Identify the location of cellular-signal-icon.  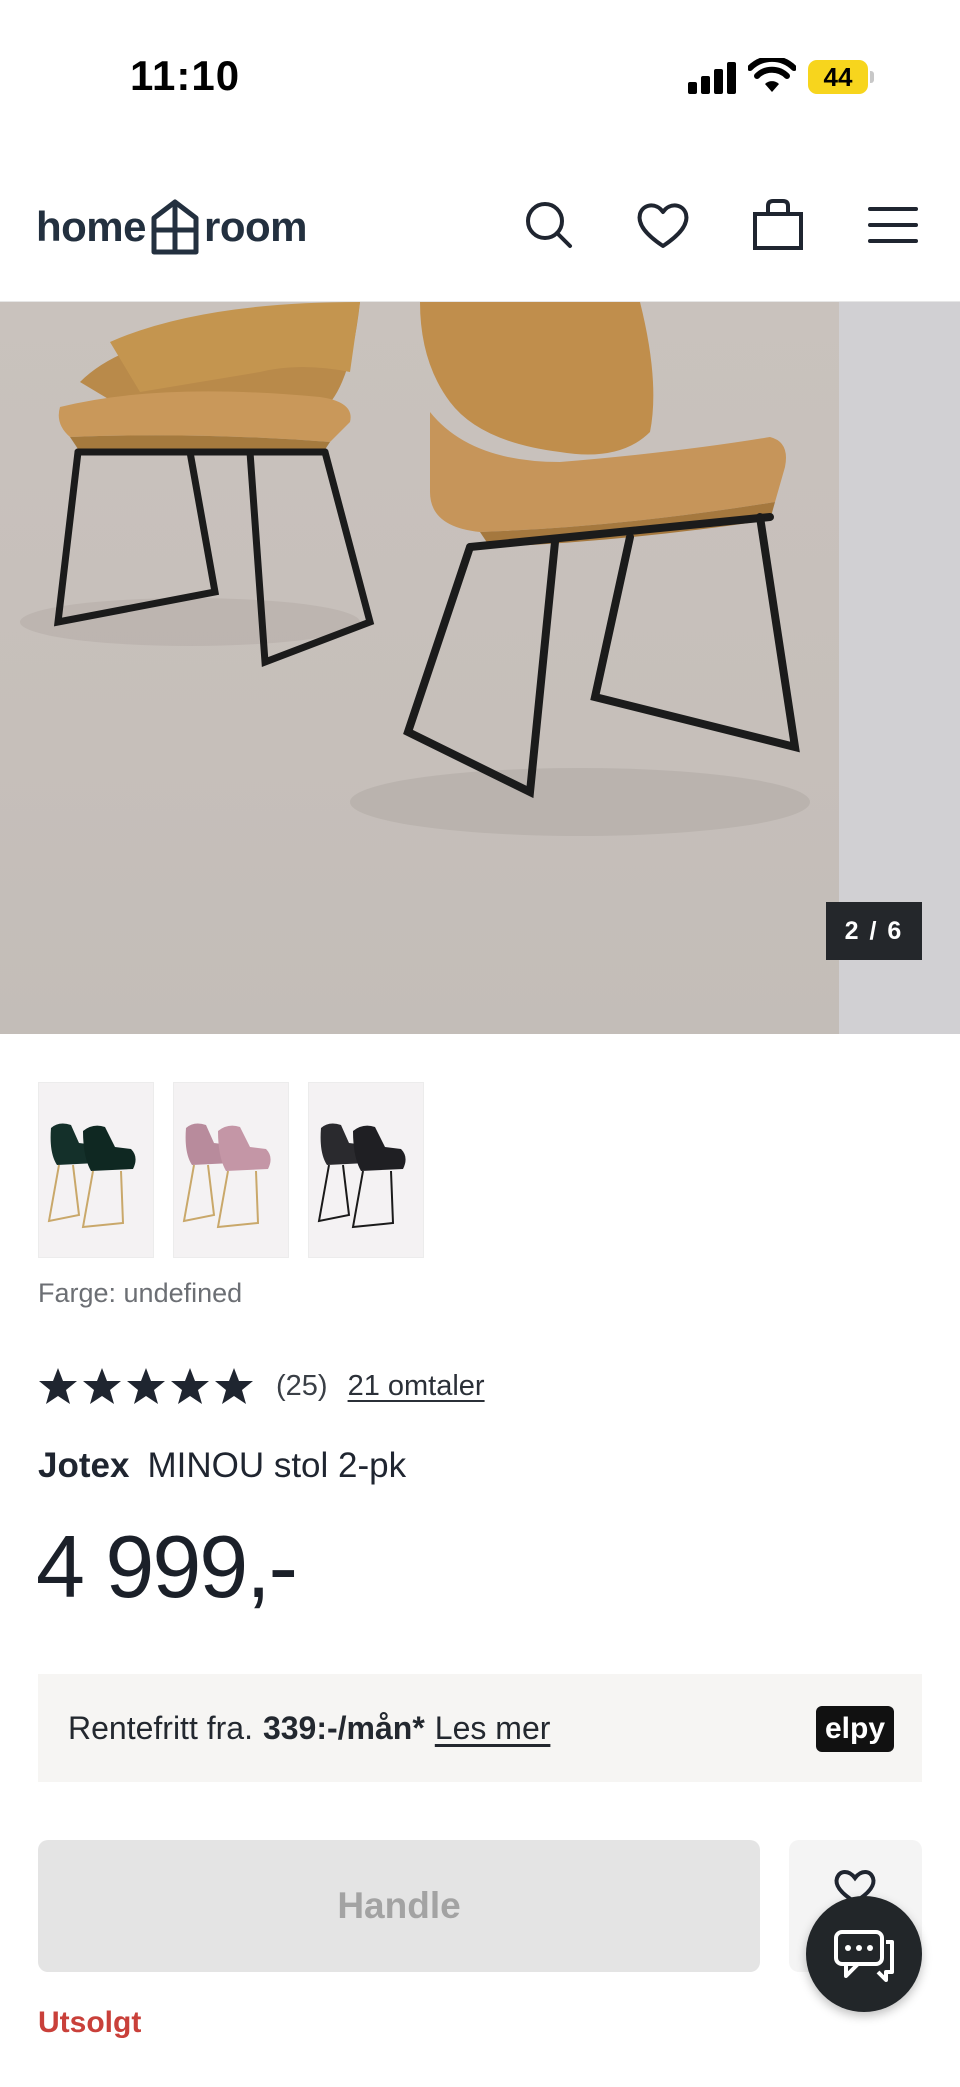
(712, 78).